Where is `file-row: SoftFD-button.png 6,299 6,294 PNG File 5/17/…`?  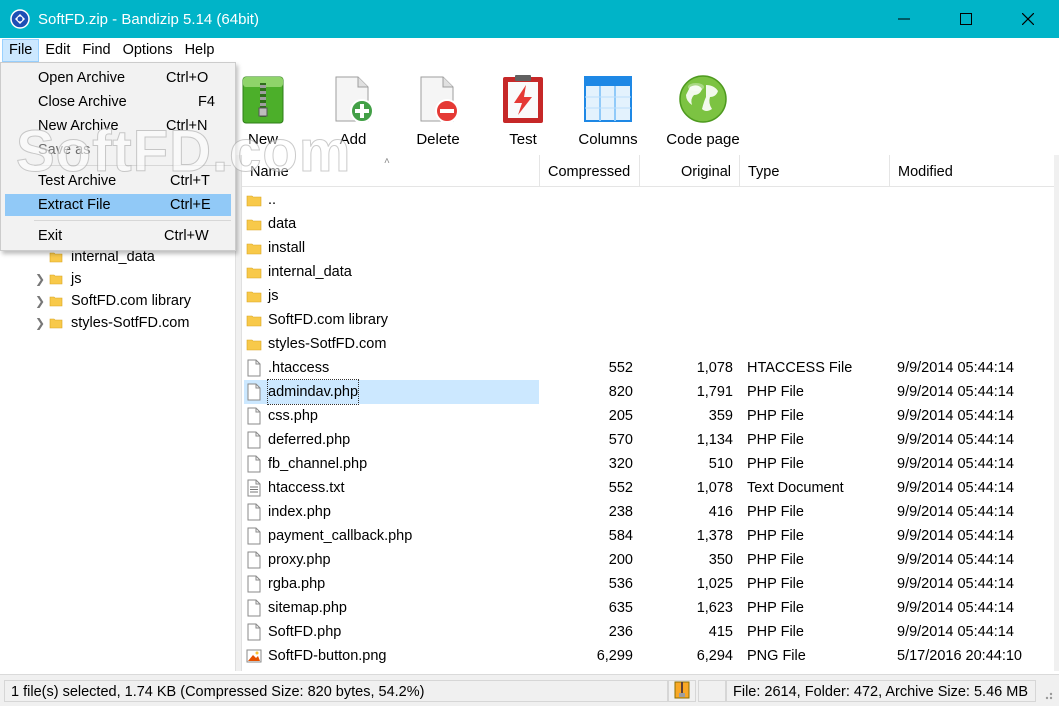
file-row: SoftFD-button.png 6,299 6,294 PNG File 5/17/… is located at coordinates (648, 656).